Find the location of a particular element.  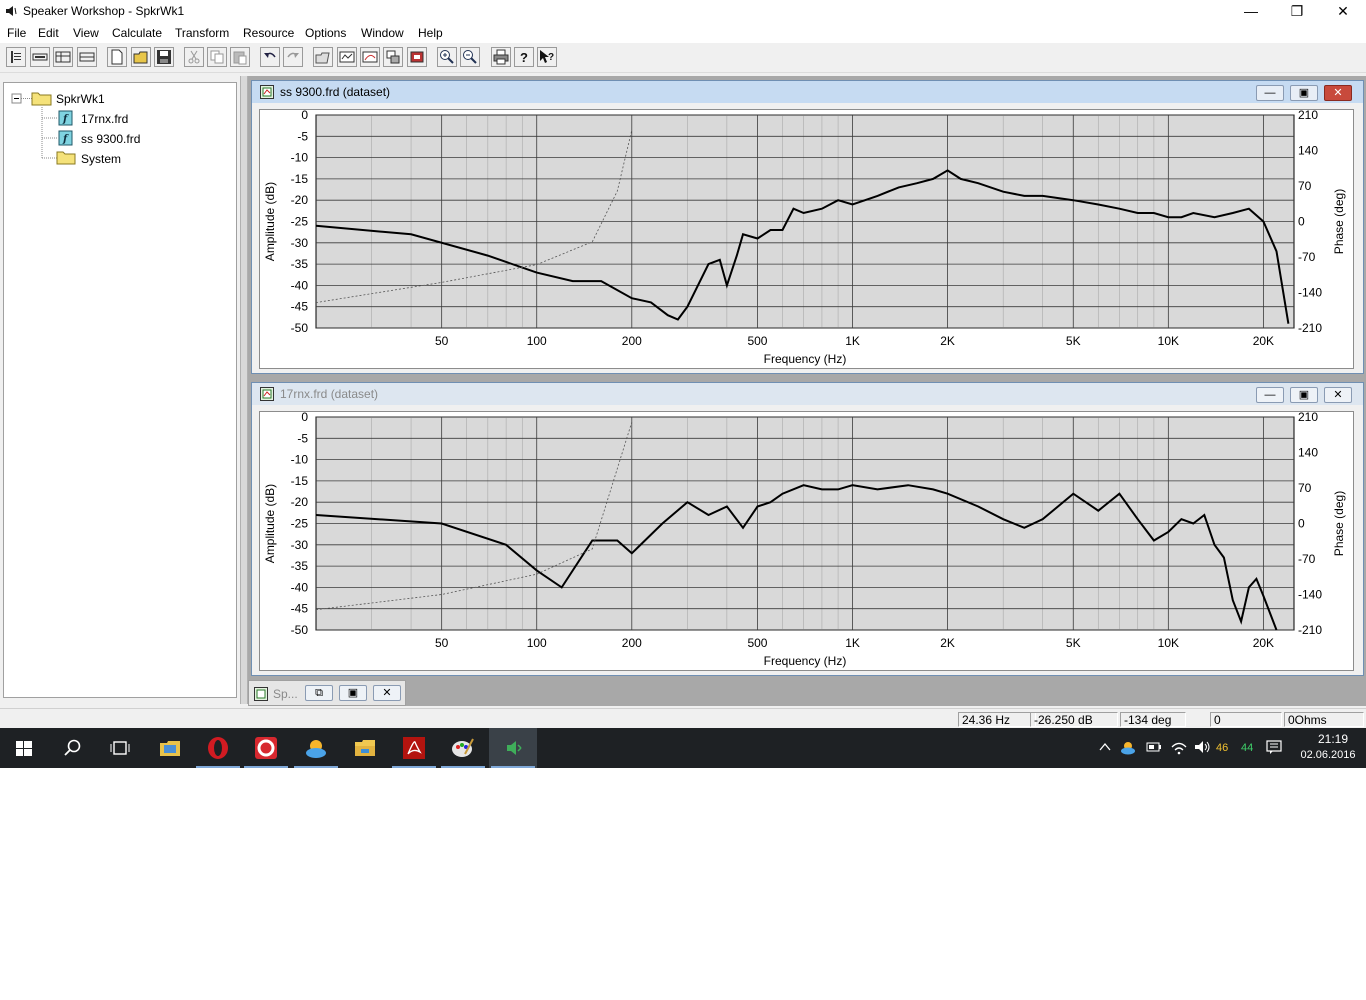

wifi-icon is located at coordinates (1179, 747).